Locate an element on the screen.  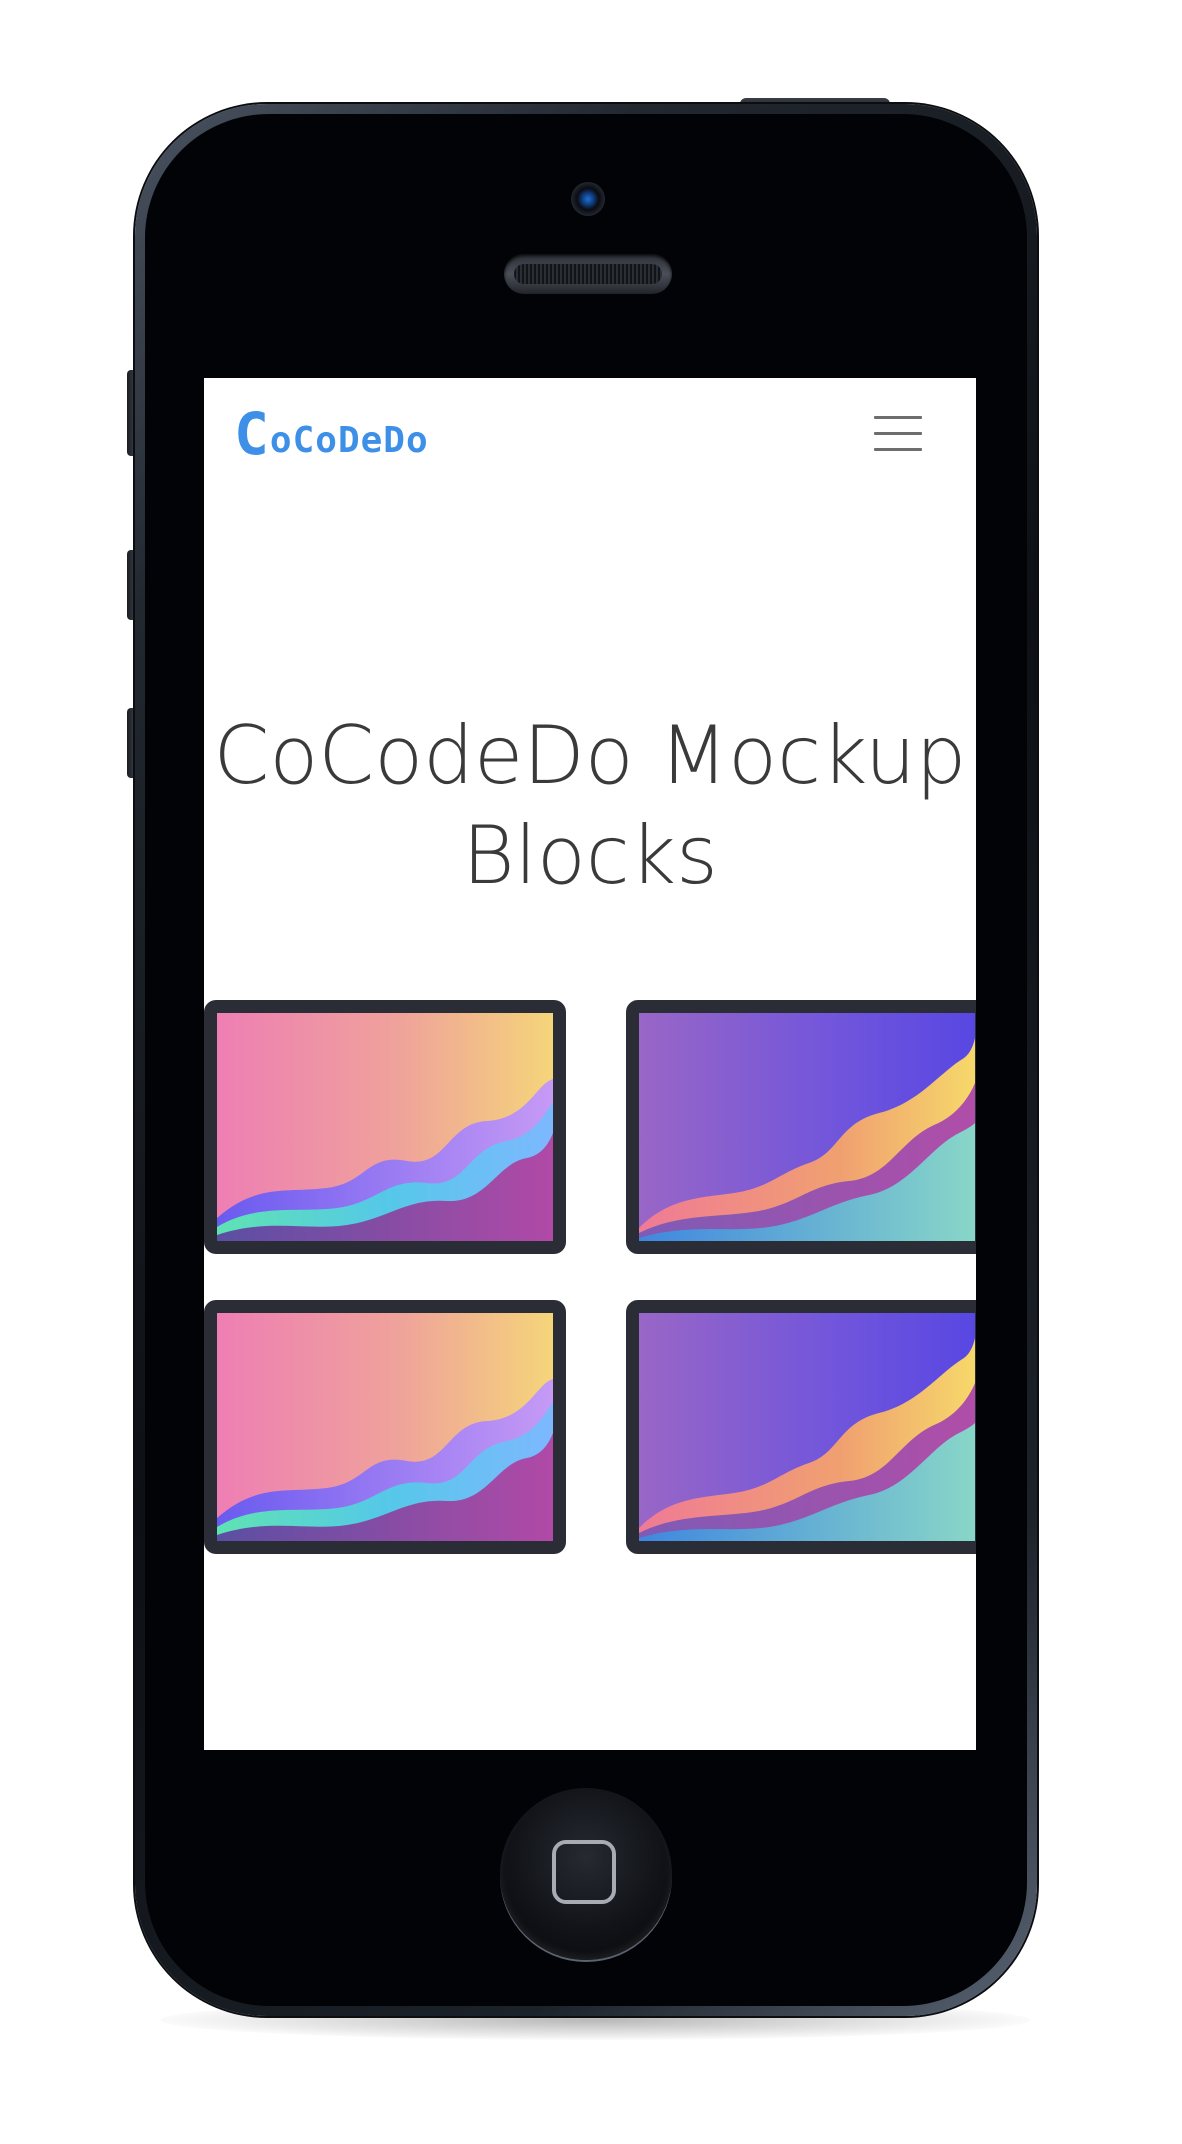
camera-icon is located at coordinates (588, 199).